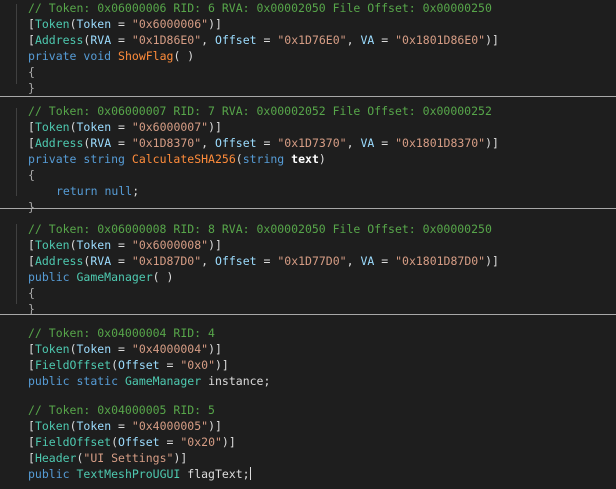 Image resolution: width=616 pixels, height=489 pixels. I want to click on comment-line: // Token: 0x04000004 RID: 4, so click(121, 333).